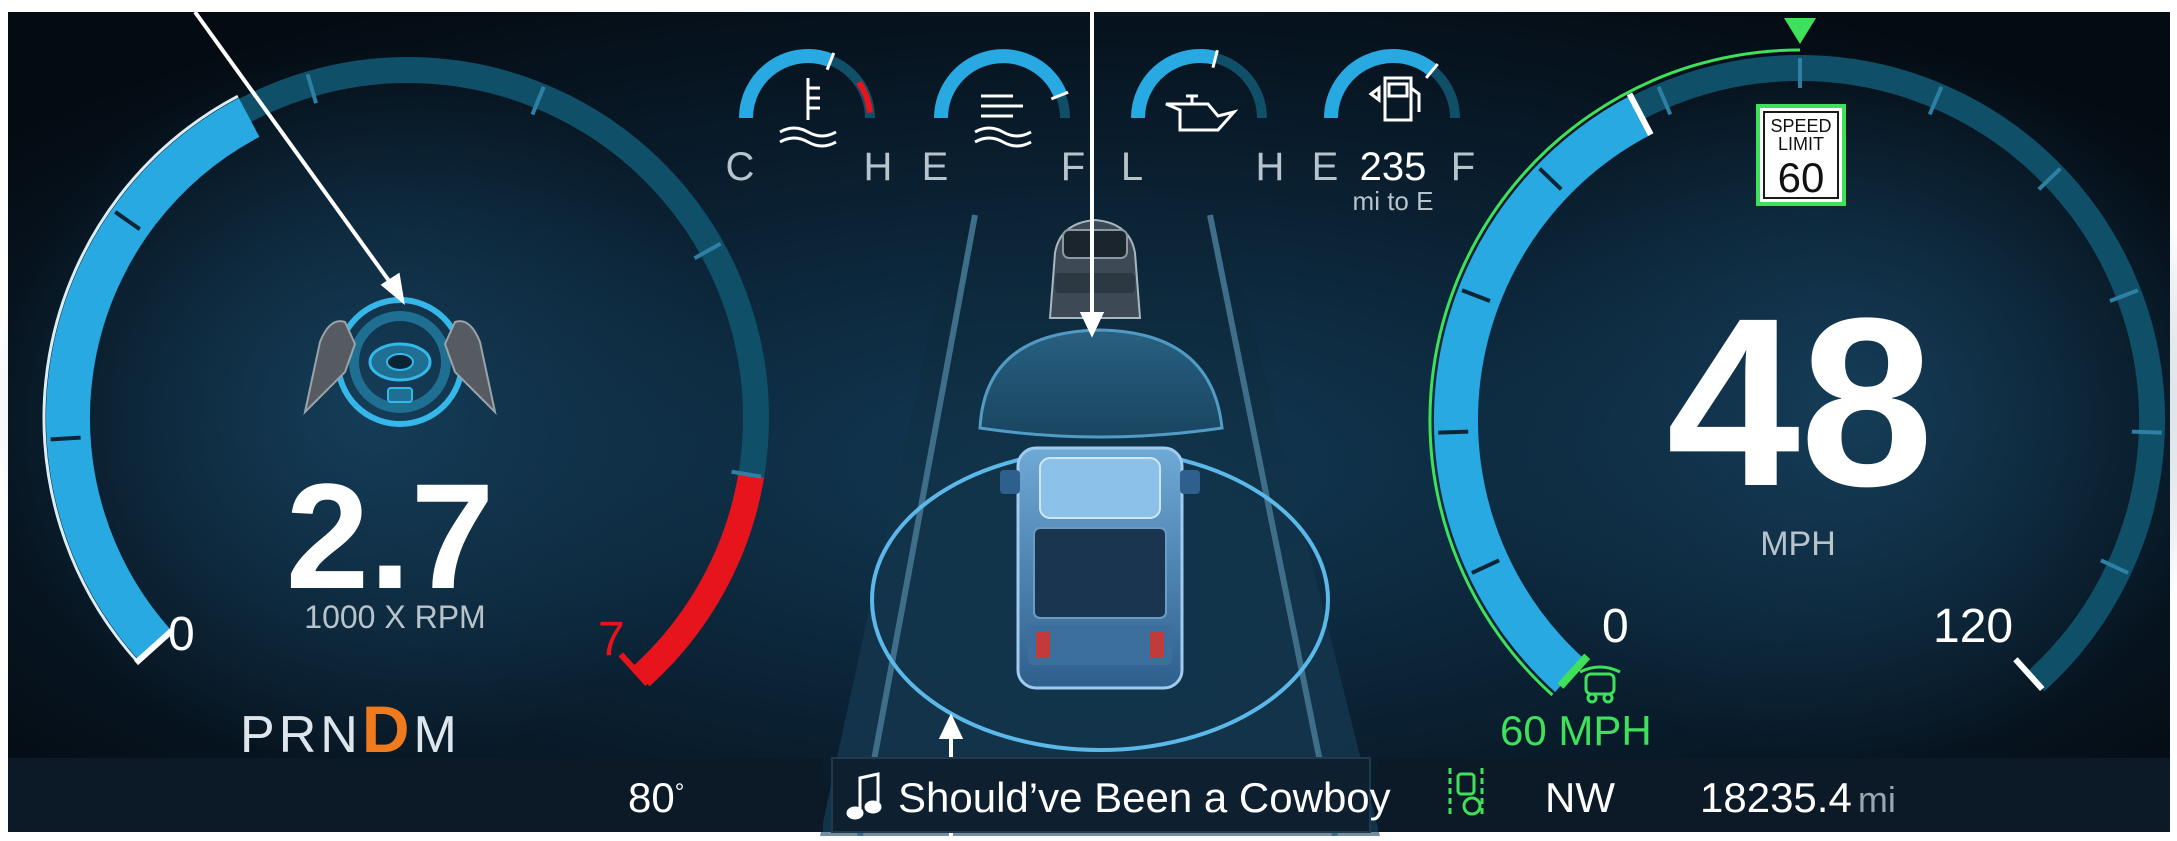  I want to click on gear-neutral: N, so click(341, 735).